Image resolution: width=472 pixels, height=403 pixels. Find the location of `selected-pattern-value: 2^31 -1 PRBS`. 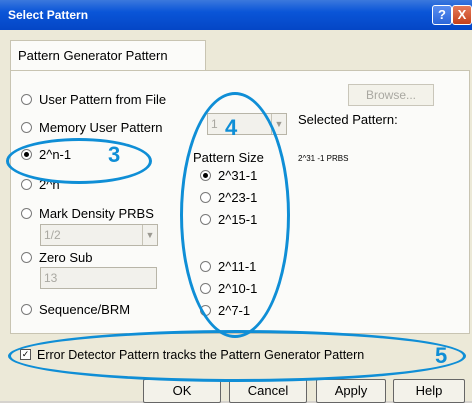

selected-pattern-value: 2^31 -1 PRBS is located at coordinates (323, 158).